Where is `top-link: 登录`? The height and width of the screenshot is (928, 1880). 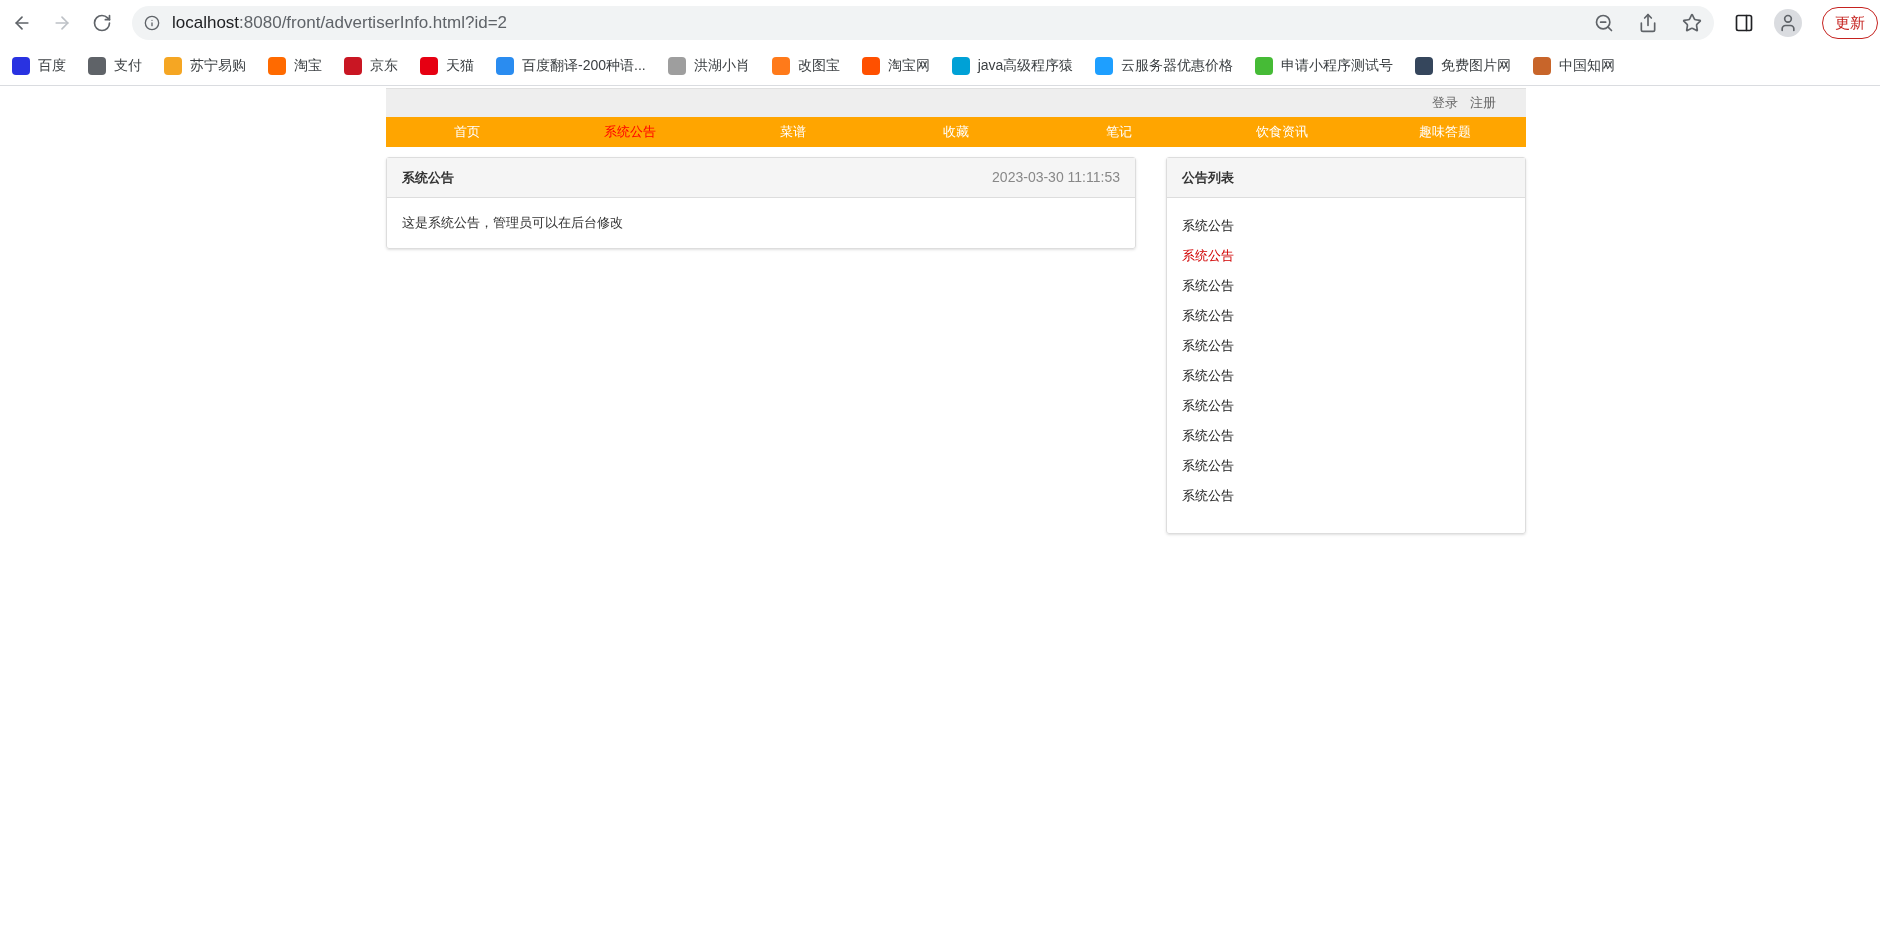 top-link: 登录 is located at coordinates (1445, 103).